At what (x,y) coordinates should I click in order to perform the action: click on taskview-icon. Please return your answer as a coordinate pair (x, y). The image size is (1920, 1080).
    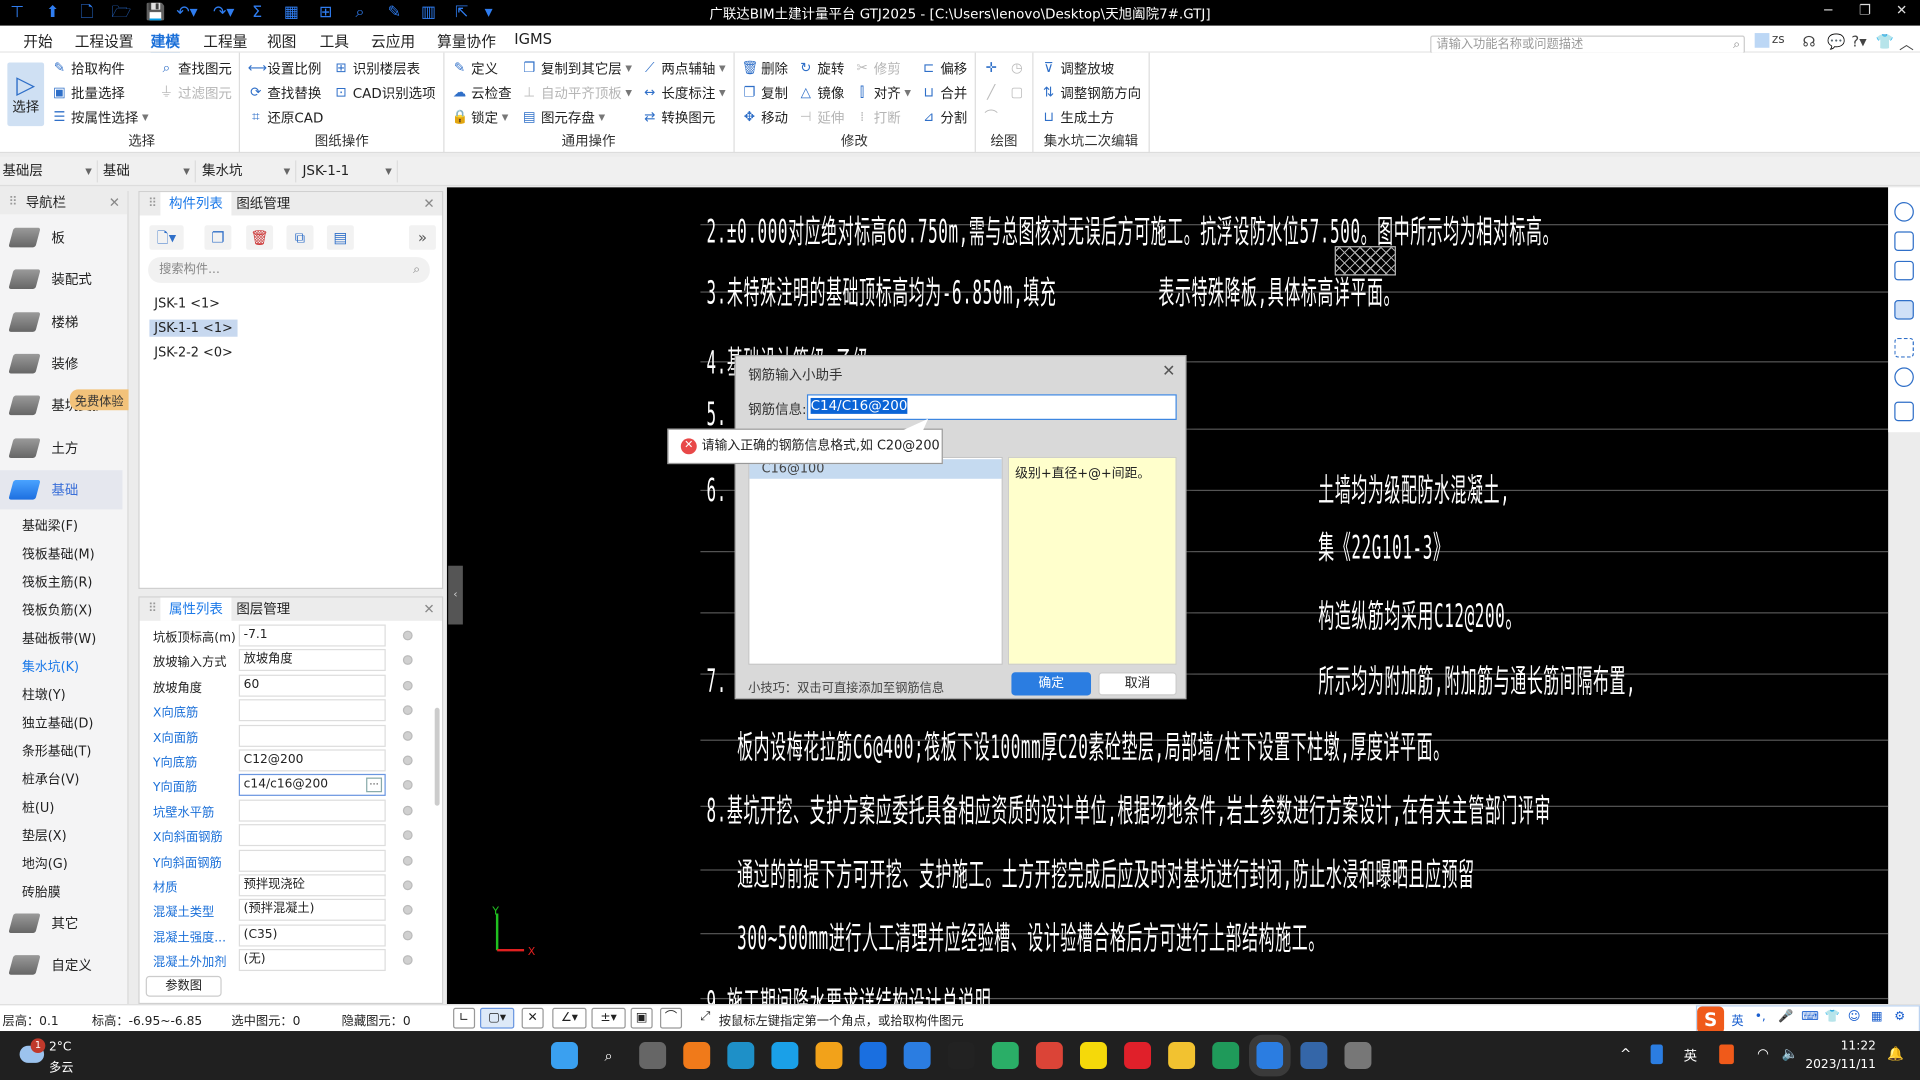
    Looking at the image, I should click on (653, 1055).